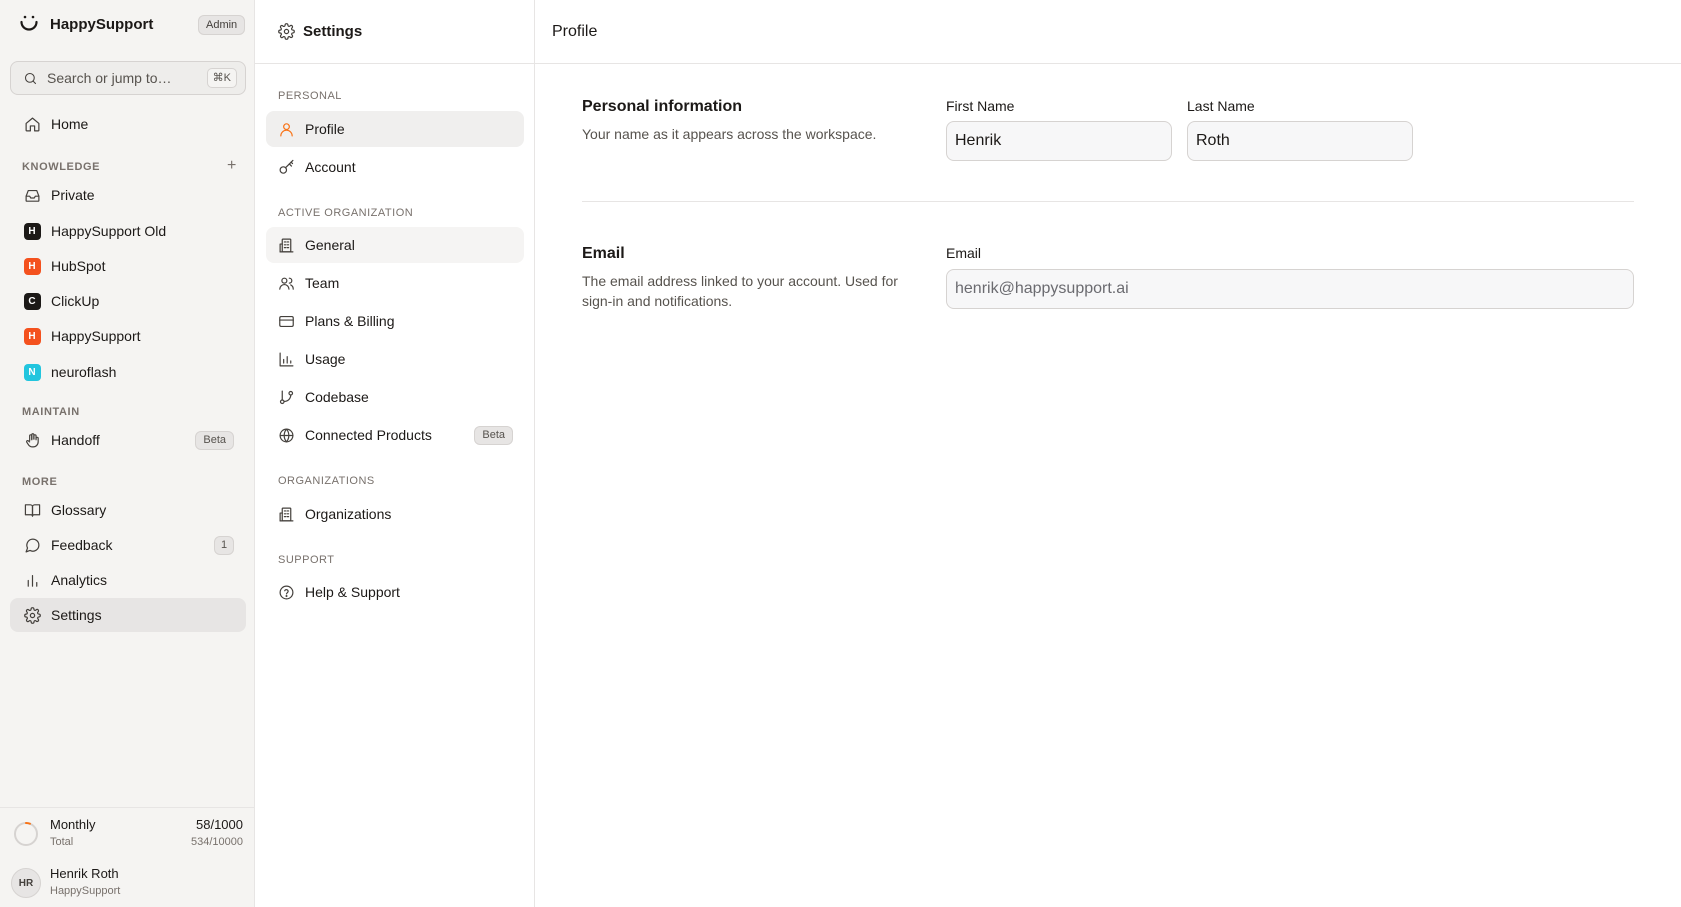 This screenshot has width=1681, height=907. Describe the element at coordinates (30, 78) in the screenshot. I see `search-icon` at that location.